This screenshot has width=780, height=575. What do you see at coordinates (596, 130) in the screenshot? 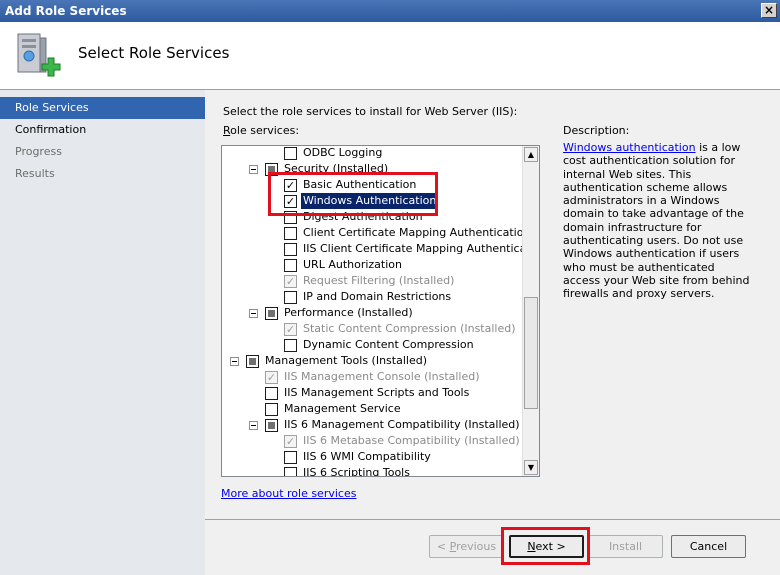
I see `description-label: Description:` at bounding box center [596, 130].